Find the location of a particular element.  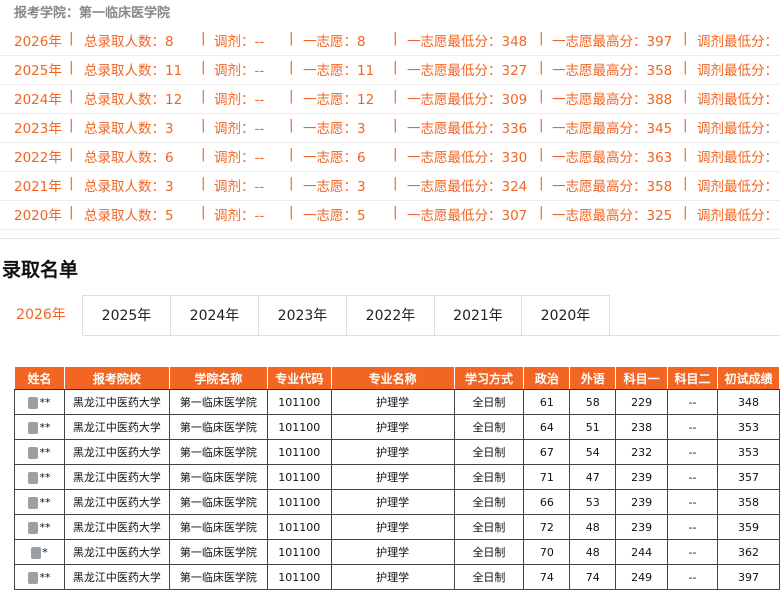

table-header-row: 姓名 报考院校 学院名称 专业代码 专业名称 学习方式 政治 外语 科目一 科目二 初试成绩 is located at coordinates (397, 378).